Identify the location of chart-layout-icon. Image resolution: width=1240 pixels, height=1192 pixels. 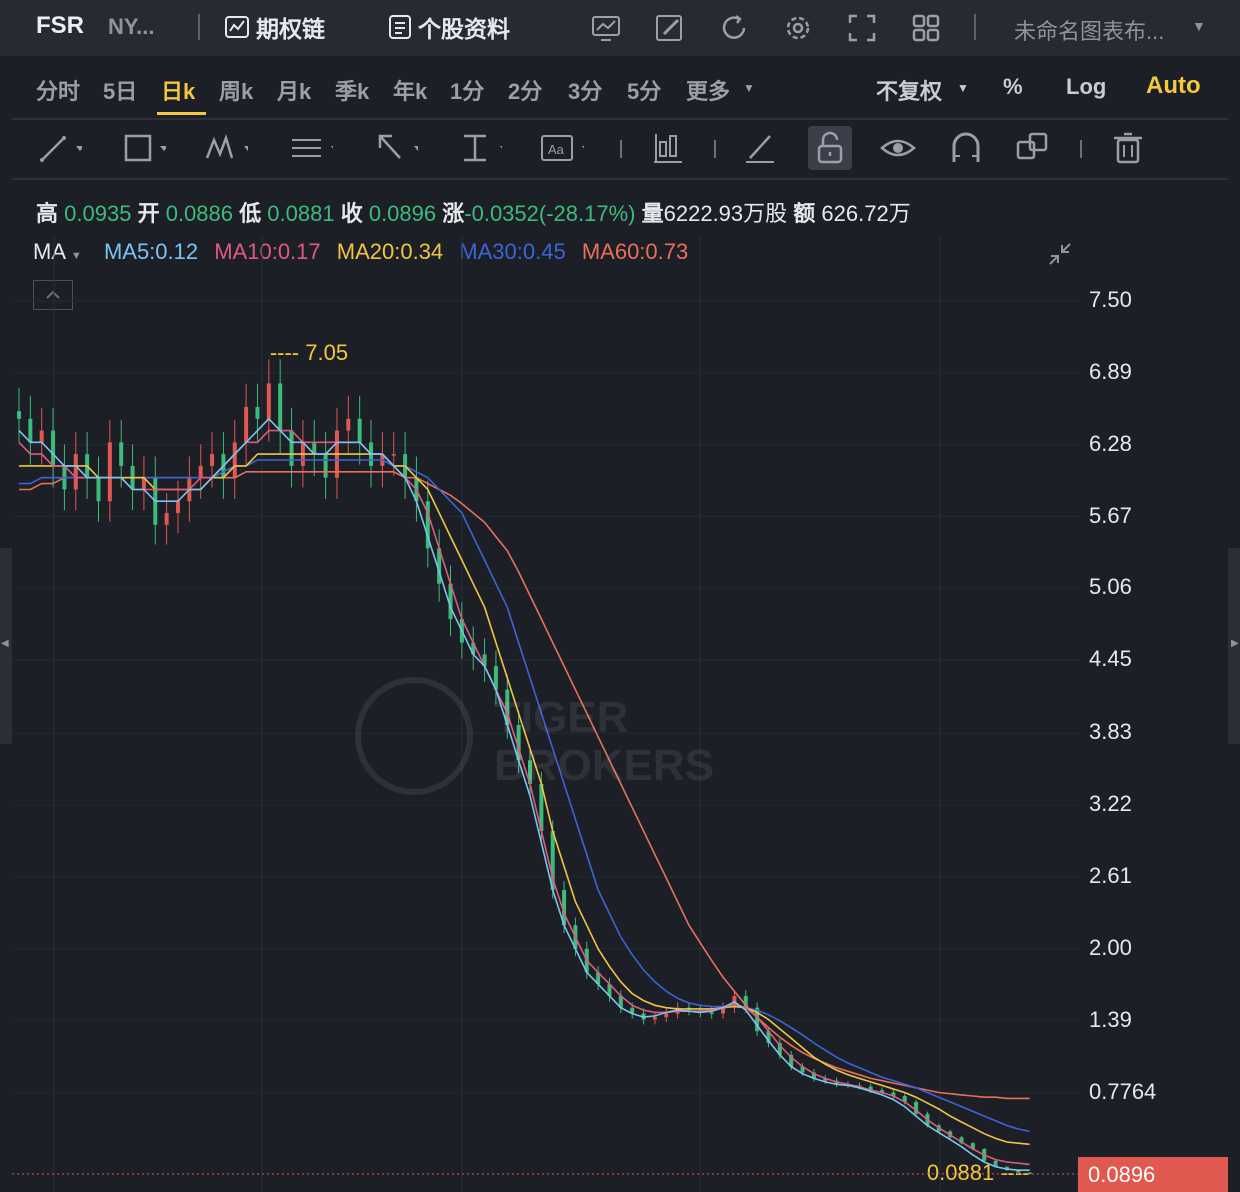
(606, 28).